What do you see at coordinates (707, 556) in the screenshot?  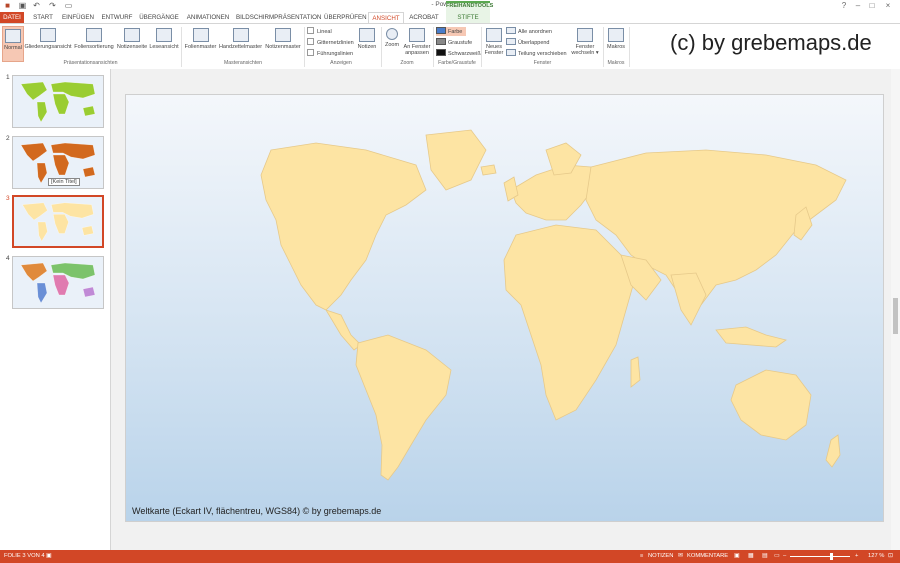 I see `comments-toggle: KOMMENTARE` at bounding box center [707, 556].